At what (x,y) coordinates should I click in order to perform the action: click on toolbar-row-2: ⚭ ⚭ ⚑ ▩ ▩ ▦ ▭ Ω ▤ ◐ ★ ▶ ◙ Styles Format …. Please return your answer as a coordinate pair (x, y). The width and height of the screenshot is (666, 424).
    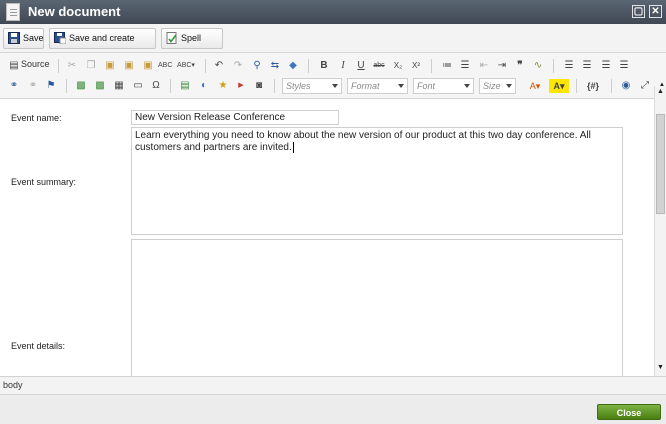
    Looking at the image, I should click on (333, 86).